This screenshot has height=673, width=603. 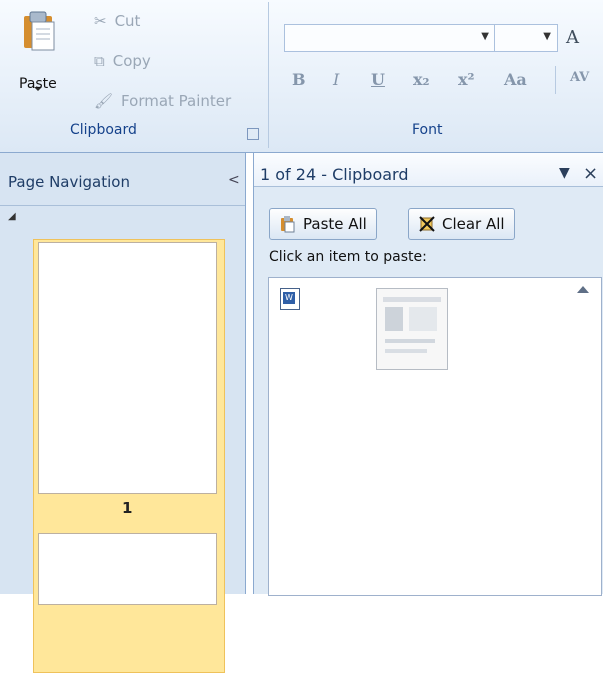 I want to click on scissors-icon: ✂, so click(x=100, y=21).